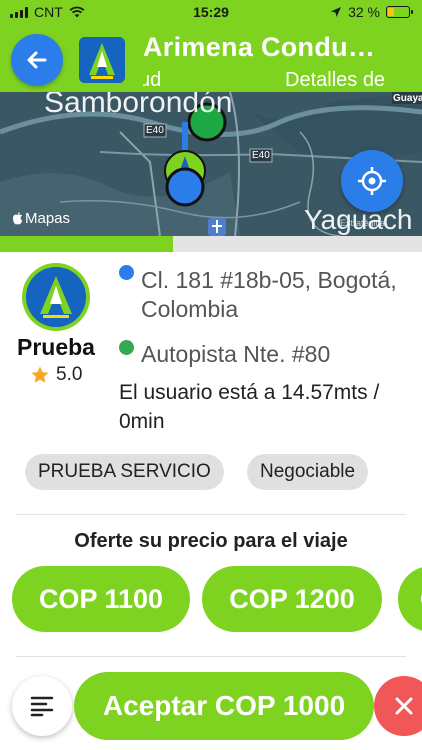  I want to click on map-label-estrategica: Estratégica, so click(363, 223).